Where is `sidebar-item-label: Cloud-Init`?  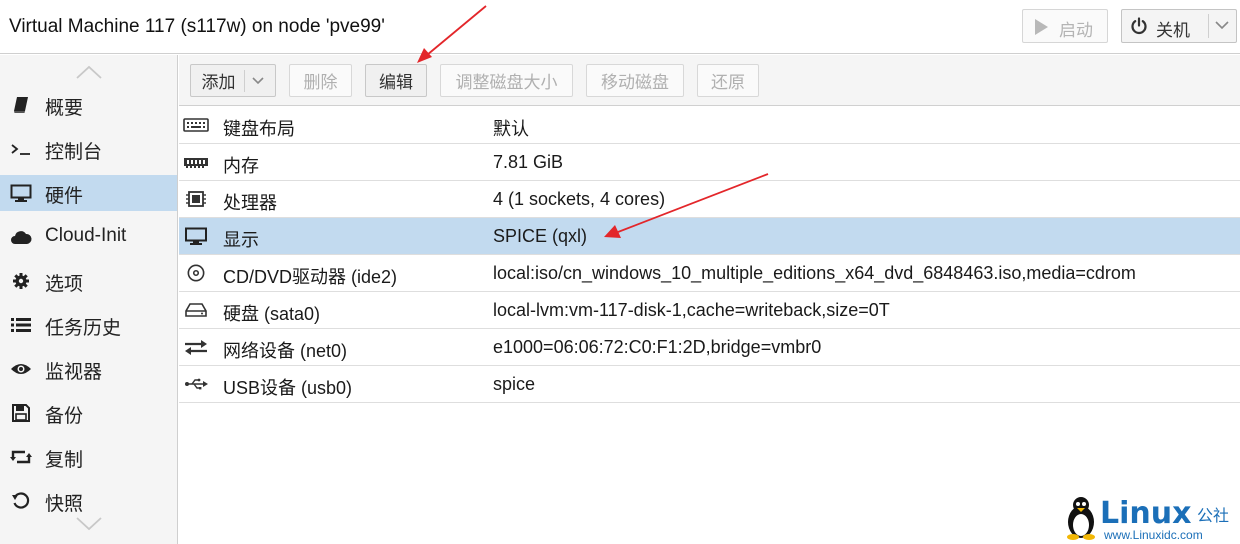 sidebar-item-label: Cloud-Init is located at coordinates (86, 235).